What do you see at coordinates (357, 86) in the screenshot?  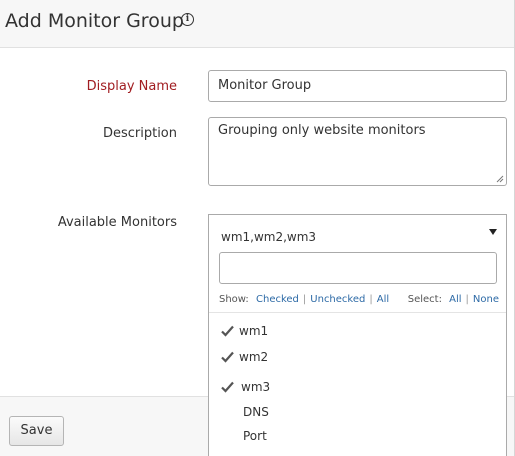 I see `display-name-input: Monitor Group` at bounding box center [357, 86].